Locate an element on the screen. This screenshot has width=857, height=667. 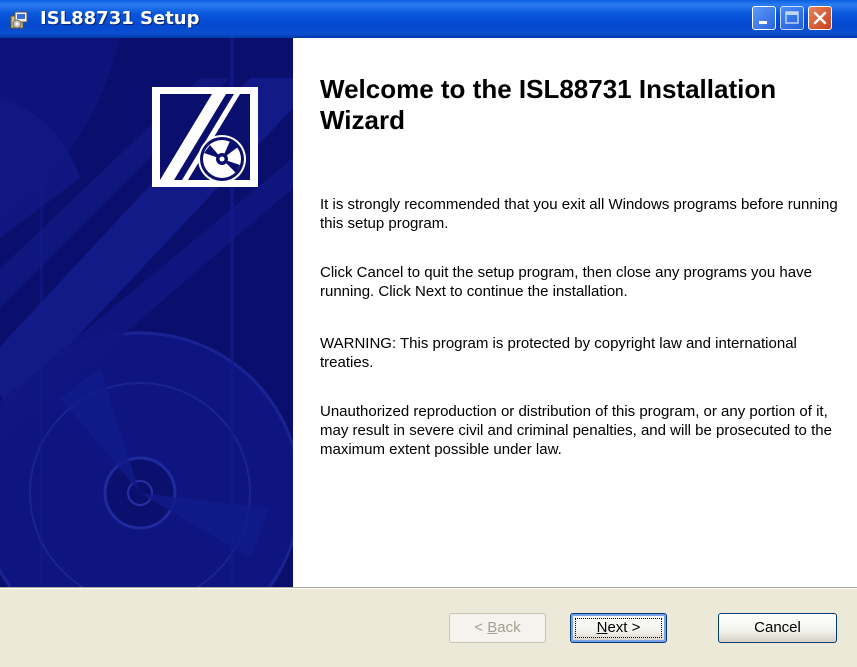
next-button-label: Next > is located at coordinates (618, 627).